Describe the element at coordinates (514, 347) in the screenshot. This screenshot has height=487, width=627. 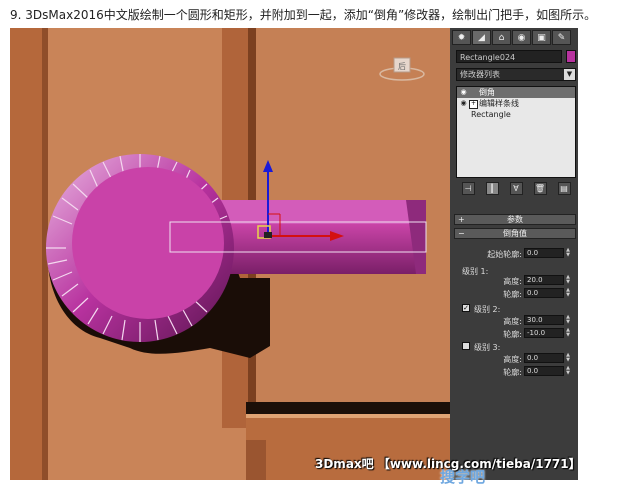
I see `level3-header: 级别 3:` at that location.